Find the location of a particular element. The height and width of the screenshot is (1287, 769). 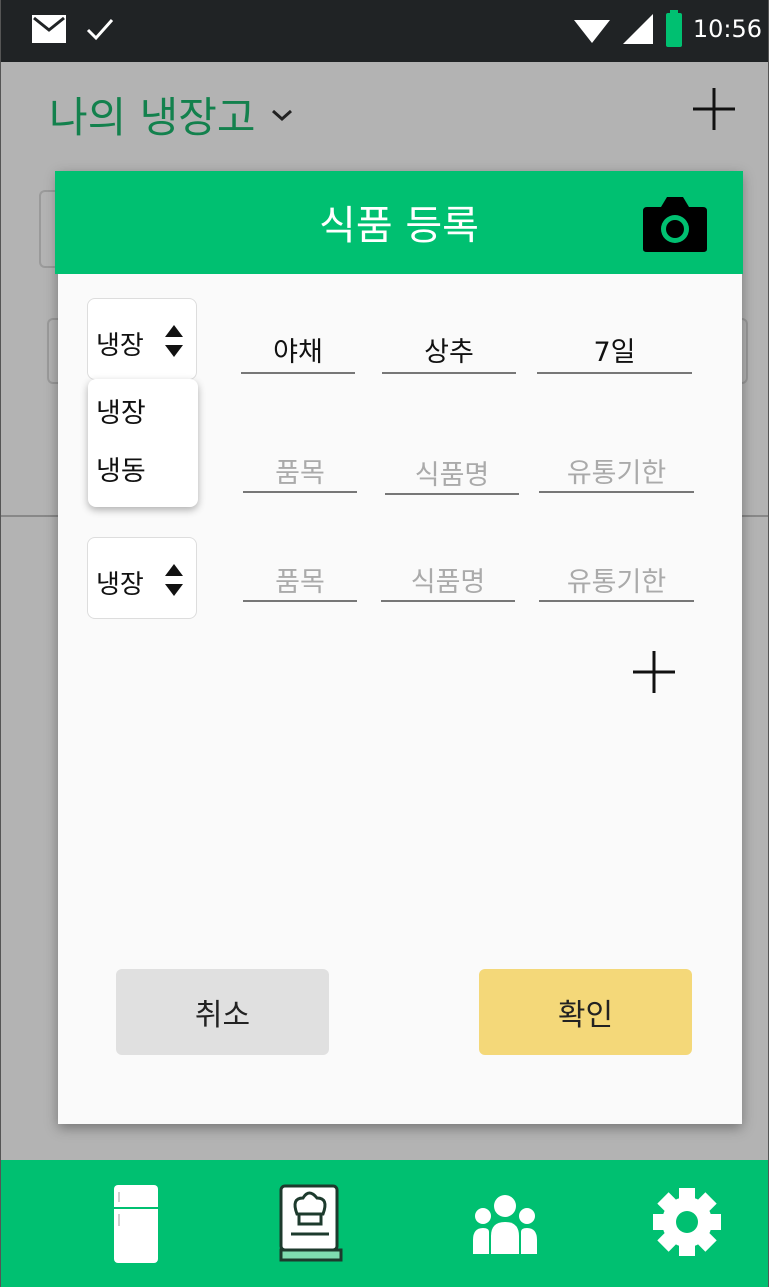

category-field: 야채 is located at coordinates (298, 349).